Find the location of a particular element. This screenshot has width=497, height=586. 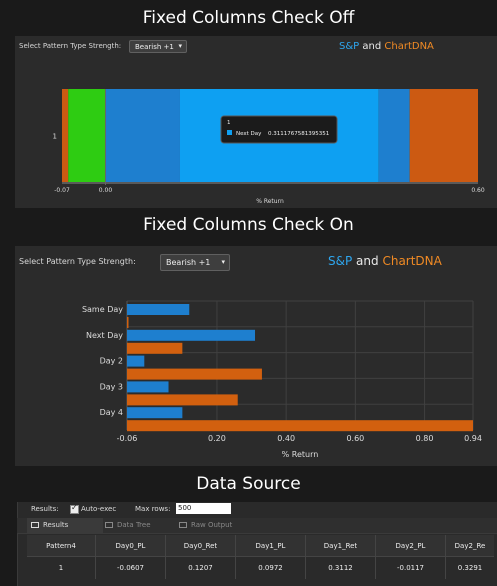

category-label: Next Day is located at coordinates (104, 335).